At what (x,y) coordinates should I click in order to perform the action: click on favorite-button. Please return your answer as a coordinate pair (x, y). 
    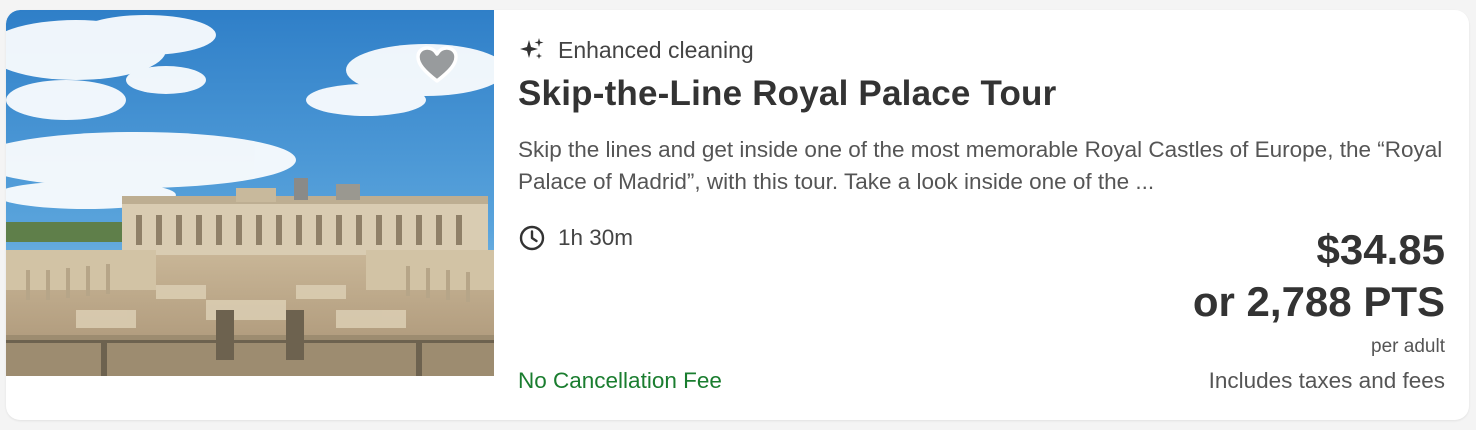
    Looking at the image, I should click on (437, 65).